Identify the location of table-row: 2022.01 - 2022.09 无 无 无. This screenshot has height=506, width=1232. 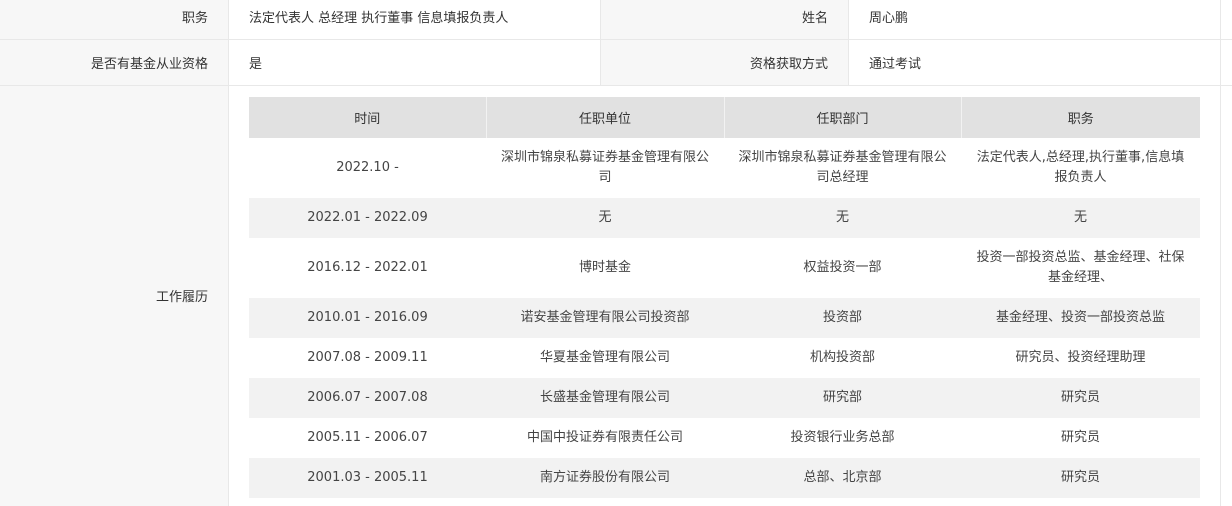
(724, 218).